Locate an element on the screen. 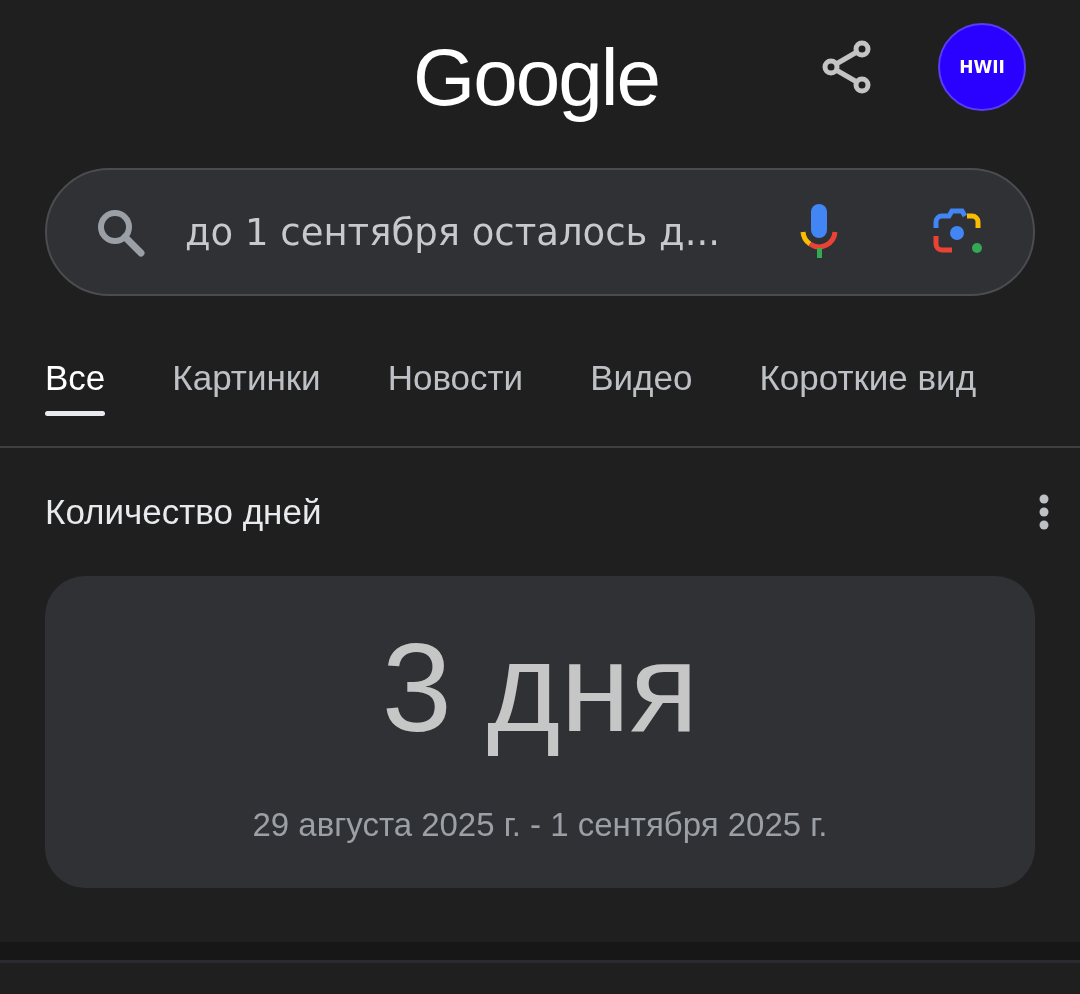  search-icon is located at coordinates (120, 232).